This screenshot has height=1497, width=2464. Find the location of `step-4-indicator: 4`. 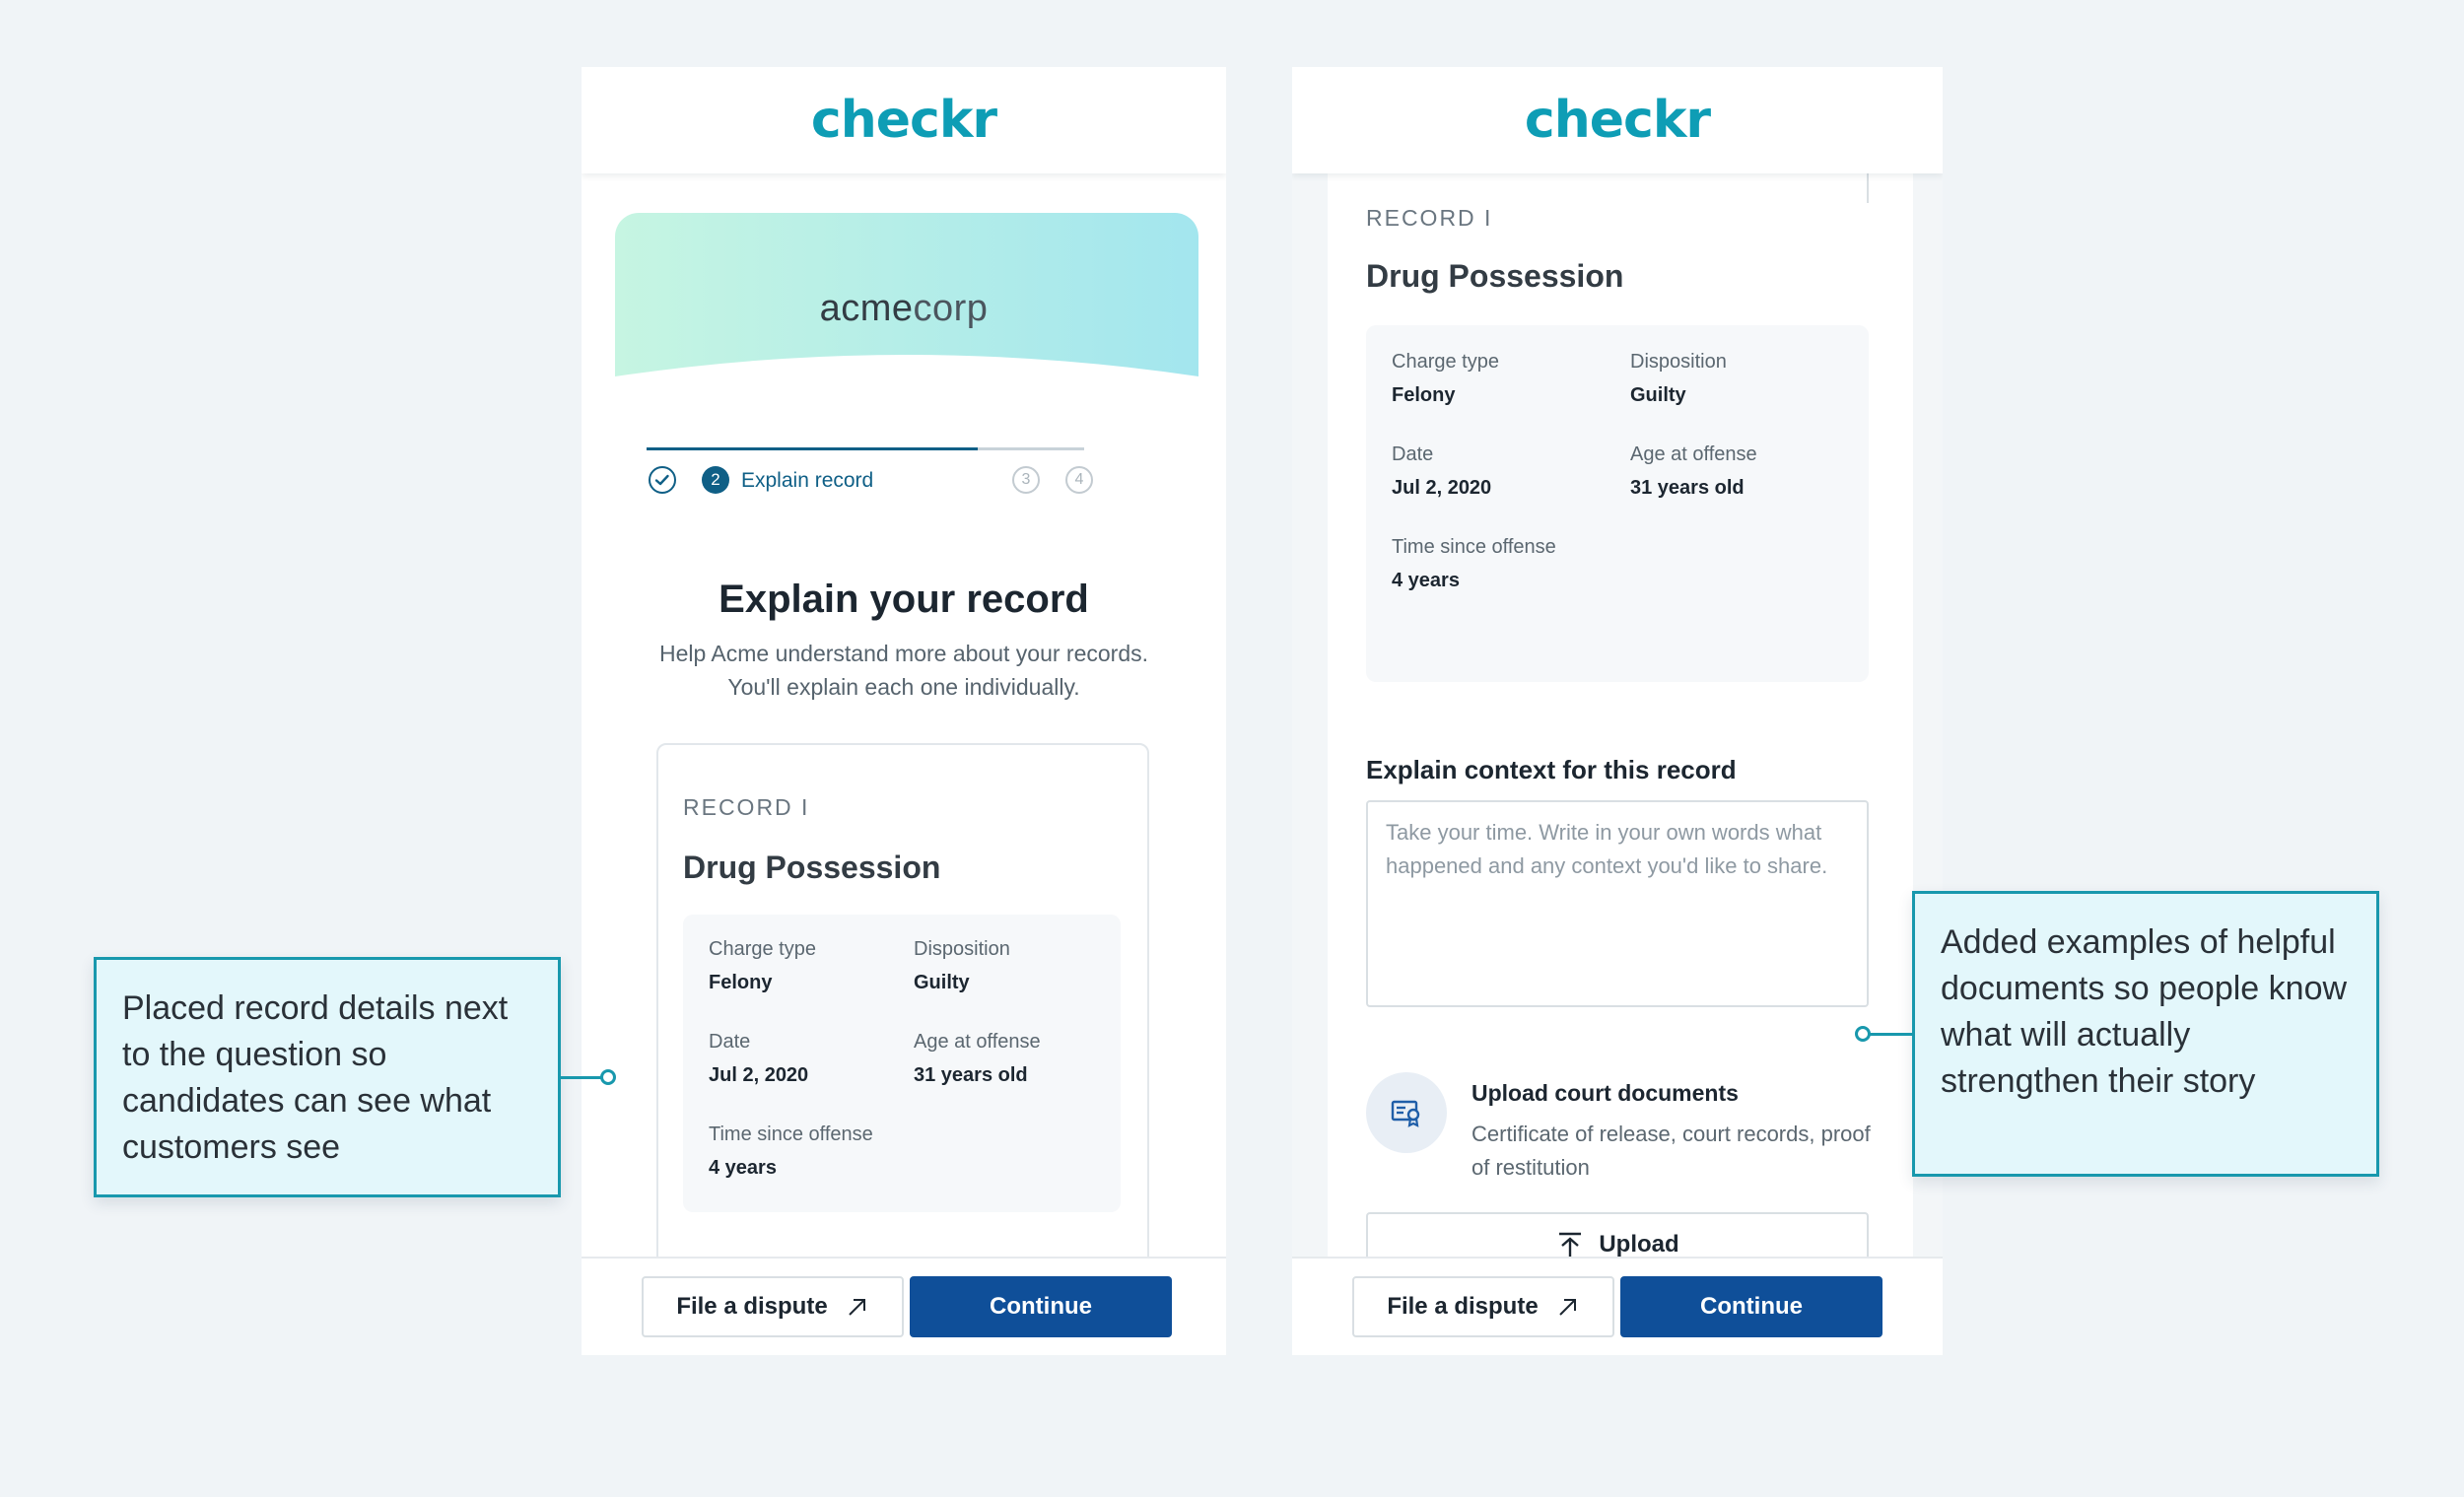

step-4-indicator: 4 is located at coordinates (1079, 480).